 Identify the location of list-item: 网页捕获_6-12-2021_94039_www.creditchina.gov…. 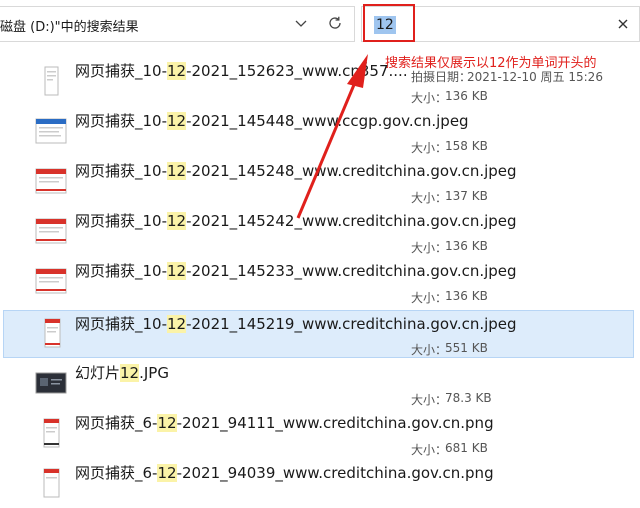
(318, 484).